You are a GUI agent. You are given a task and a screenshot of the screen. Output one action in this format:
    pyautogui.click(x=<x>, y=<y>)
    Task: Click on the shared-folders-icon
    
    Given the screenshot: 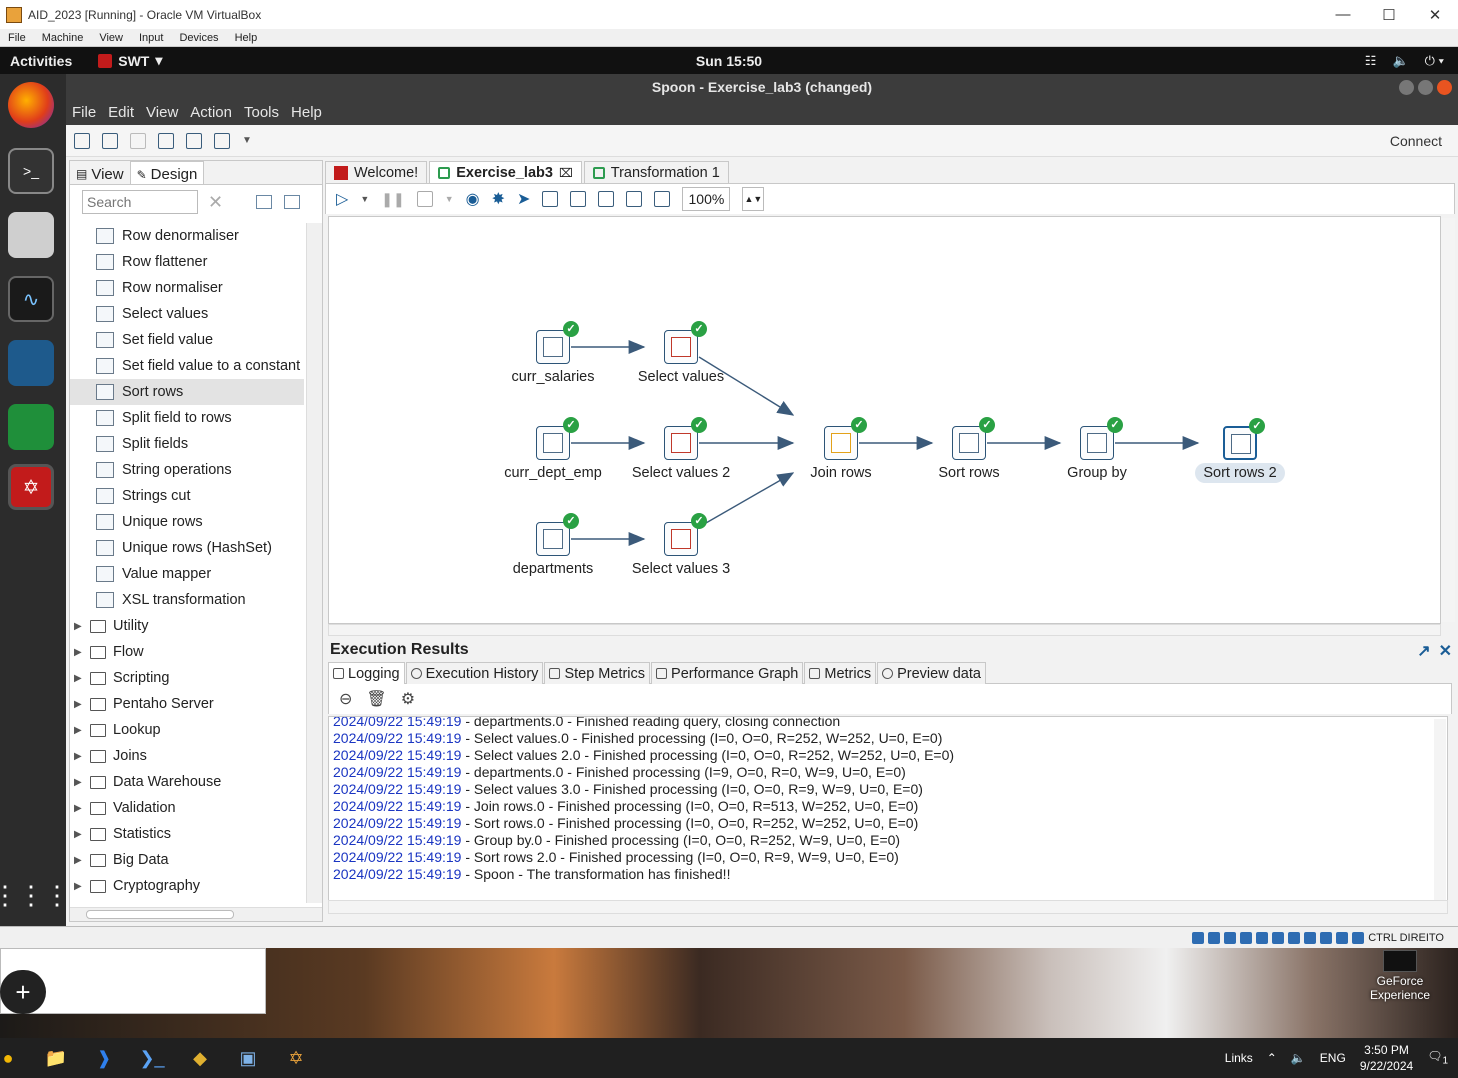 What is the action you would take?
    pyautogui.click(x=1278, y=937)
    